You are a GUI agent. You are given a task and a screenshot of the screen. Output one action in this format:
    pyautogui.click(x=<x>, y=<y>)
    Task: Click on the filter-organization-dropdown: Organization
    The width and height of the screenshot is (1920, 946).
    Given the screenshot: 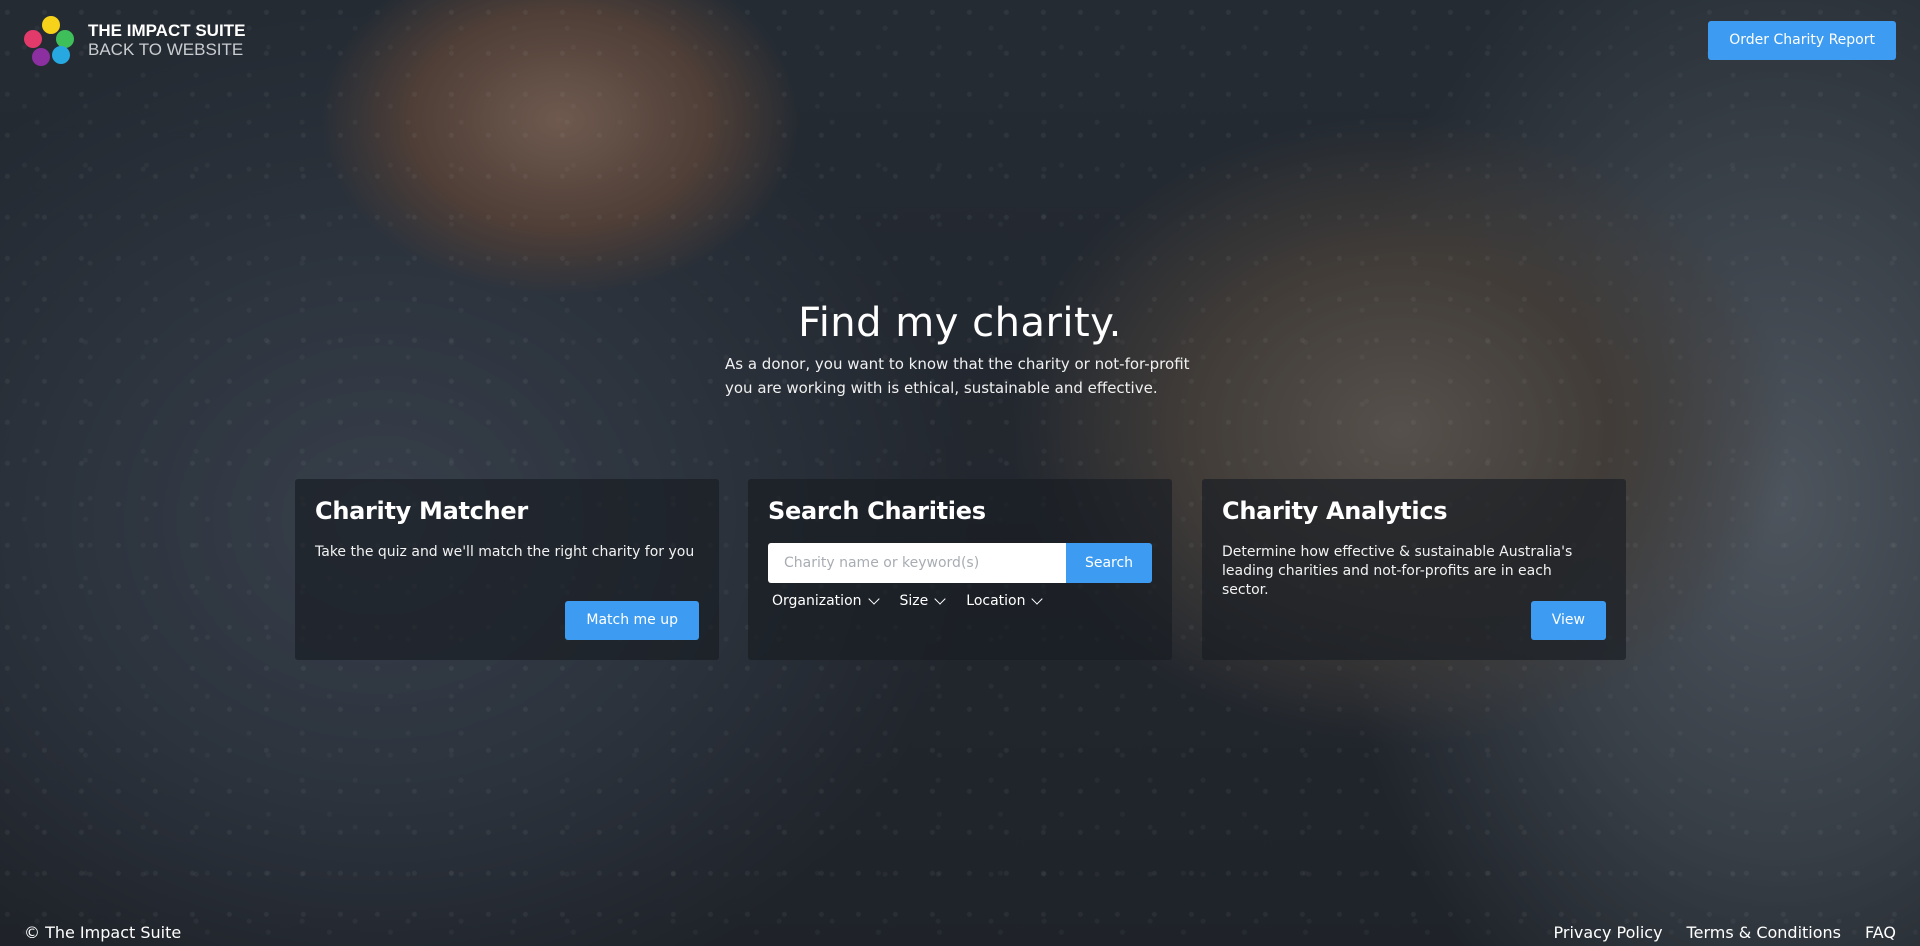 What is the action you would take?
    pyautogui.click(x=826, y=601)
    